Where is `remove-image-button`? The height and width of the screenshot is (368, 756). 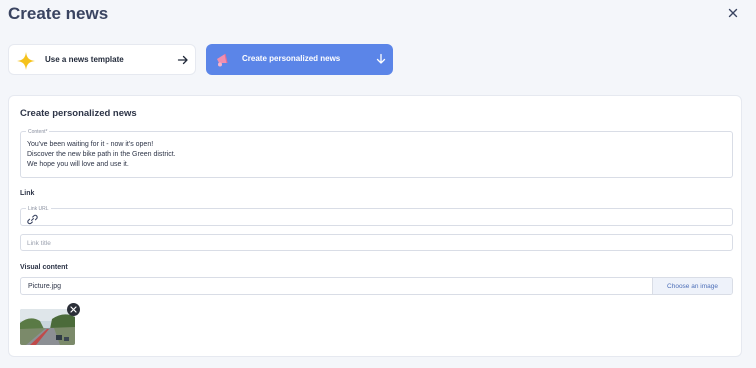
remove-image-button is located at coordinates (73, 309).